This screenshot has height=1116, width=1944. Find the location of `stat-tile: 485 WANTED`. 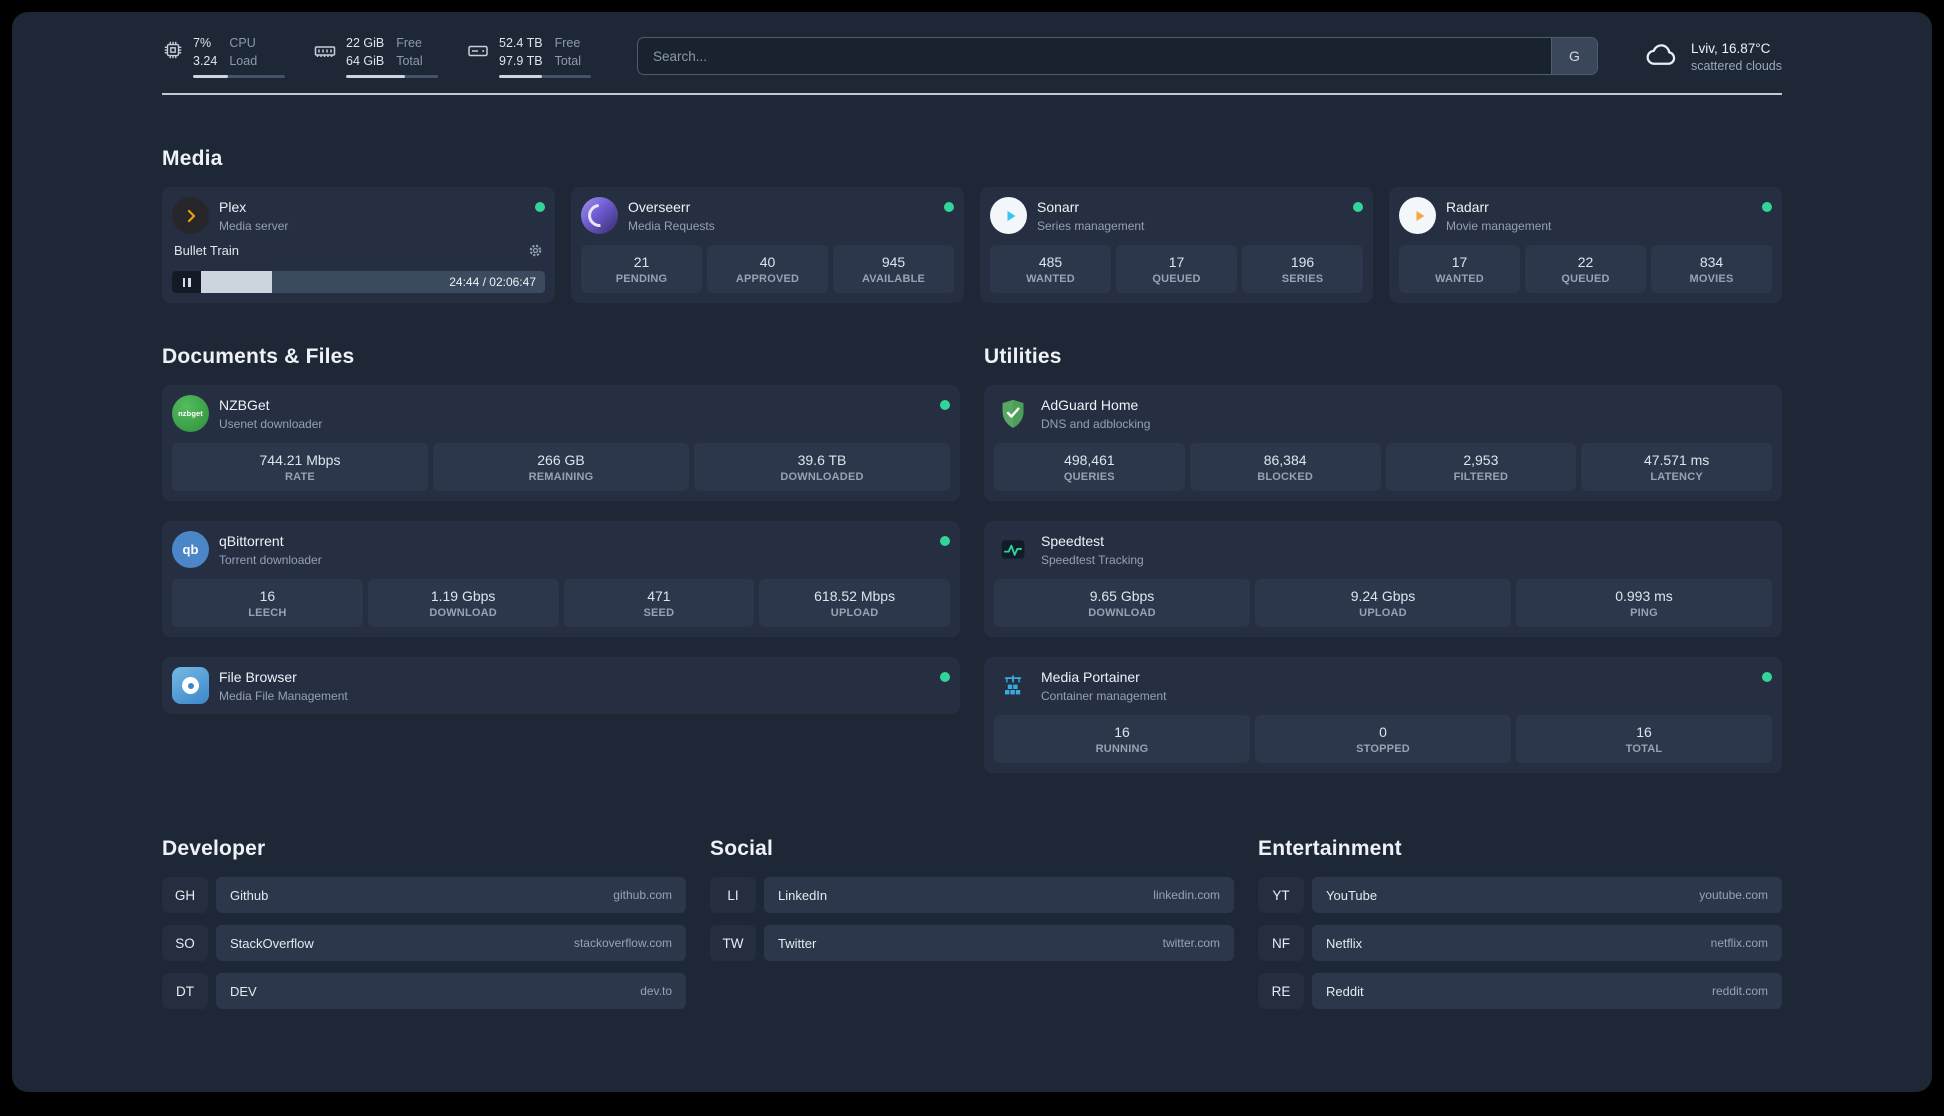

stat-tile: 485 WANTED is located at coordinates (1050, 269).